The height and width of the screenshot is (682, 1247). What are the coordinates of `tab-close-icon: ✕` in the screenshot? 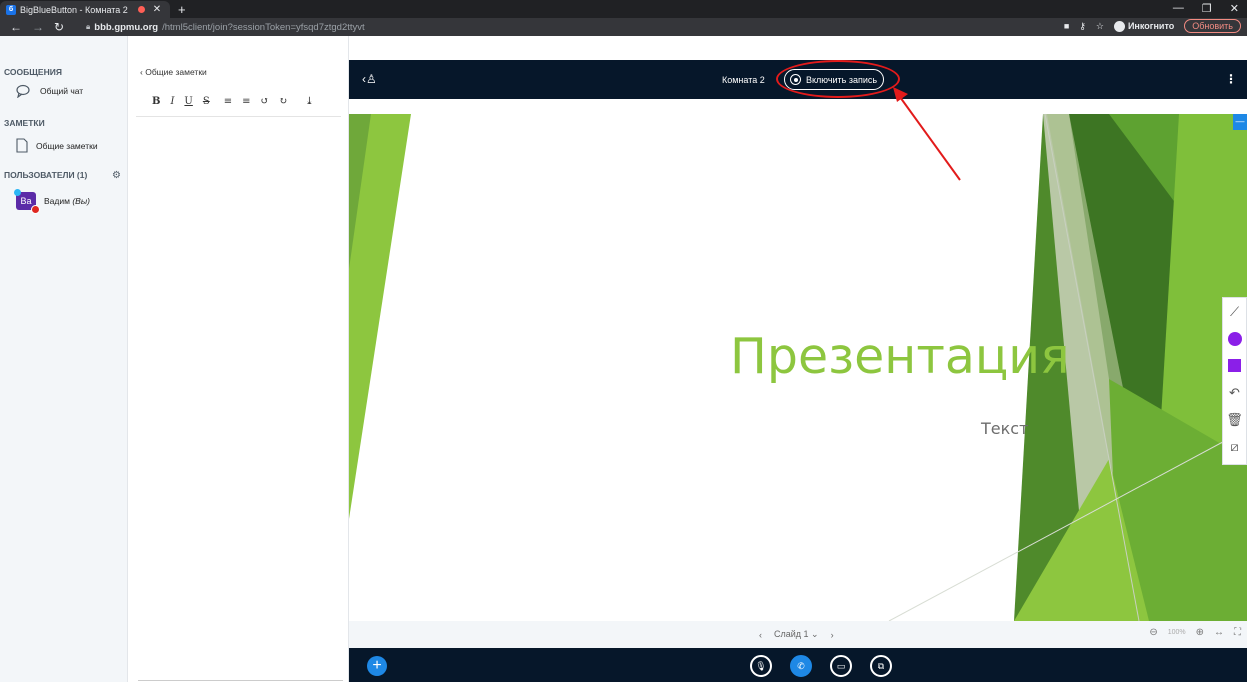 It's located at (157, 9).